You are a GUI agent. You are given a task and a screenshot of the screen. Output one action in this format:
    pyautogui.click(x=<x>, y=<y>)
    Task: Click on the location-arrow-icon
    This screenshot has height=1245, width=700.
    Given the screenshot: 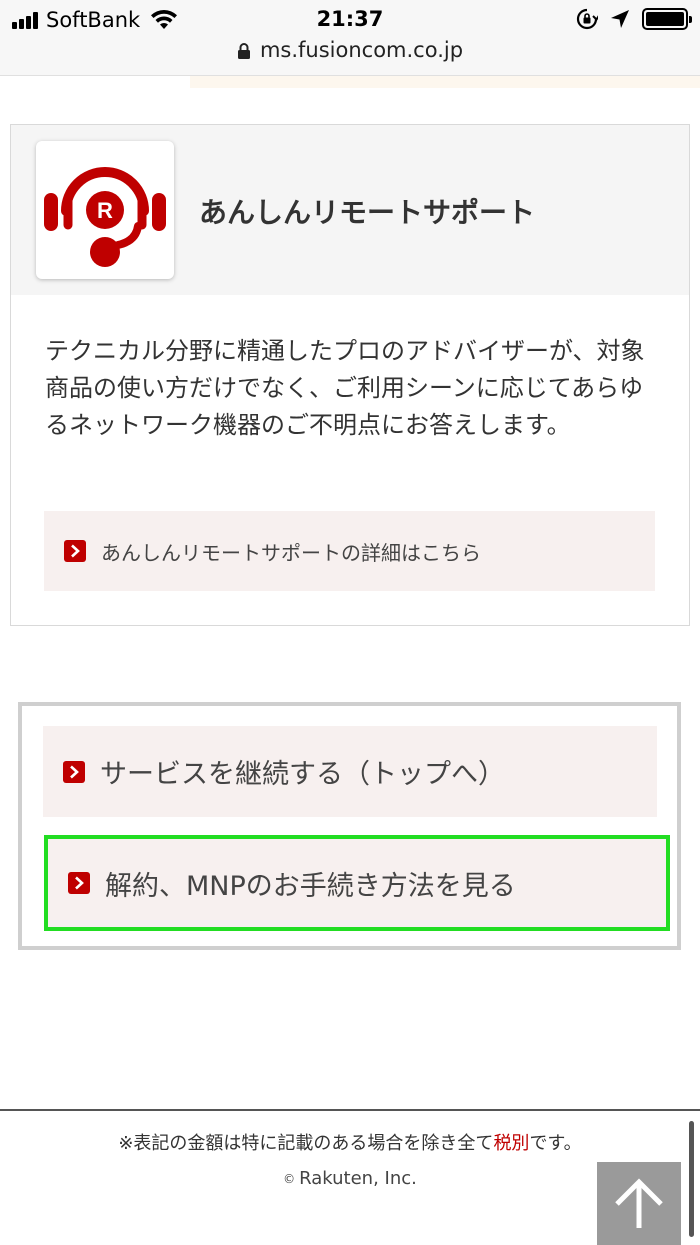 What is the action you would take?
    pyautogui.click(x=620, y=19)
    